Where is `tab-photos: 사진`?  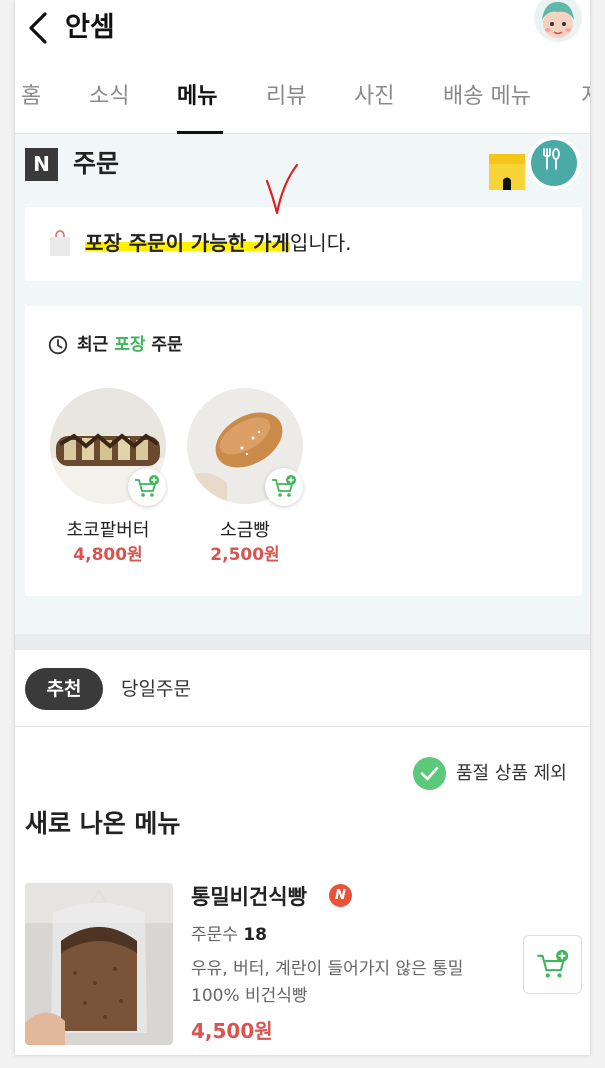
tab-photos: 사진 is located at coordinates (374, 97).